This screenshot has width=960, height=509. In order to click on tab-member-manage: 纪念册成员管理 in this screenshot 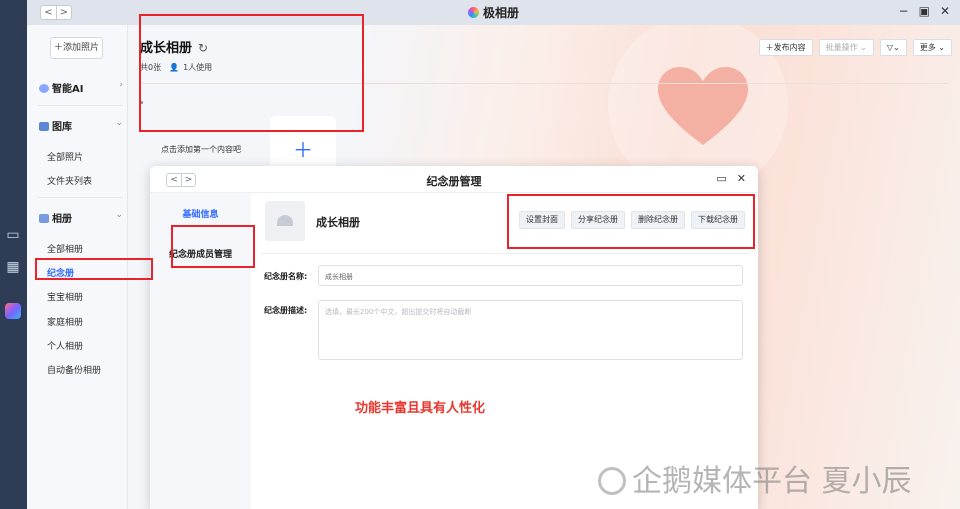, I will do `click(200, 253)`.